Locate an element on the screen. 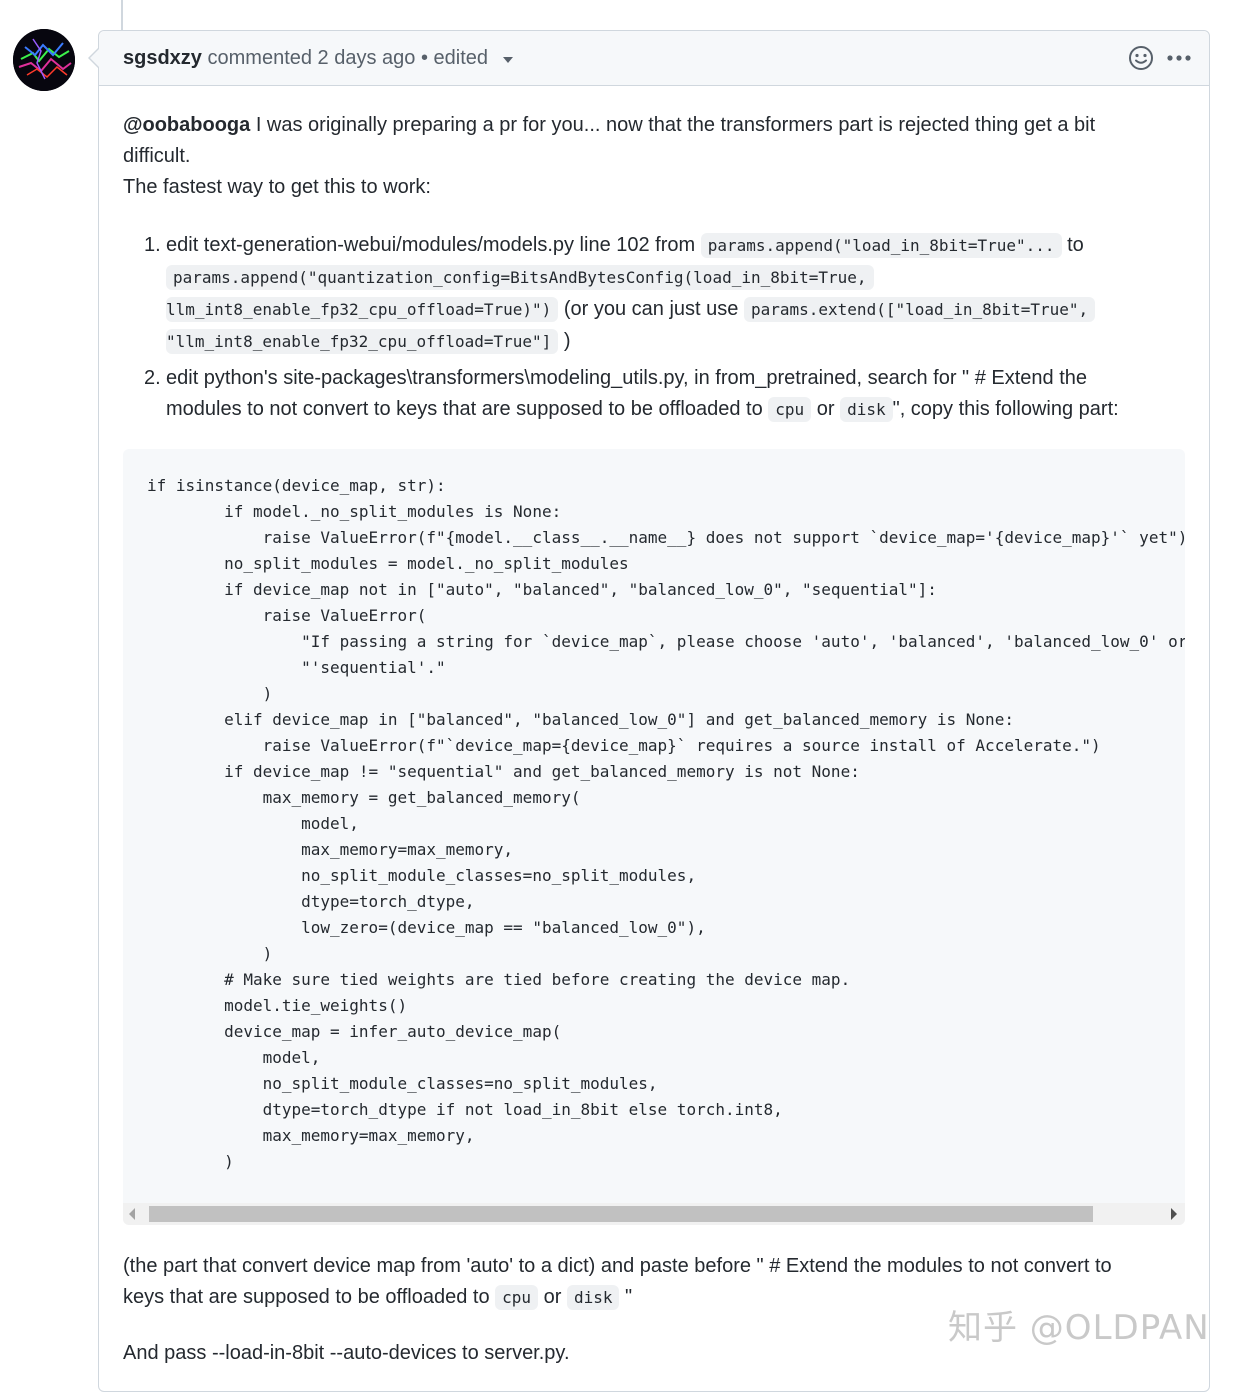 This screenshot has width=1247, height=1392. horizontal-scrollbar is located at coordinates (654, 1214).